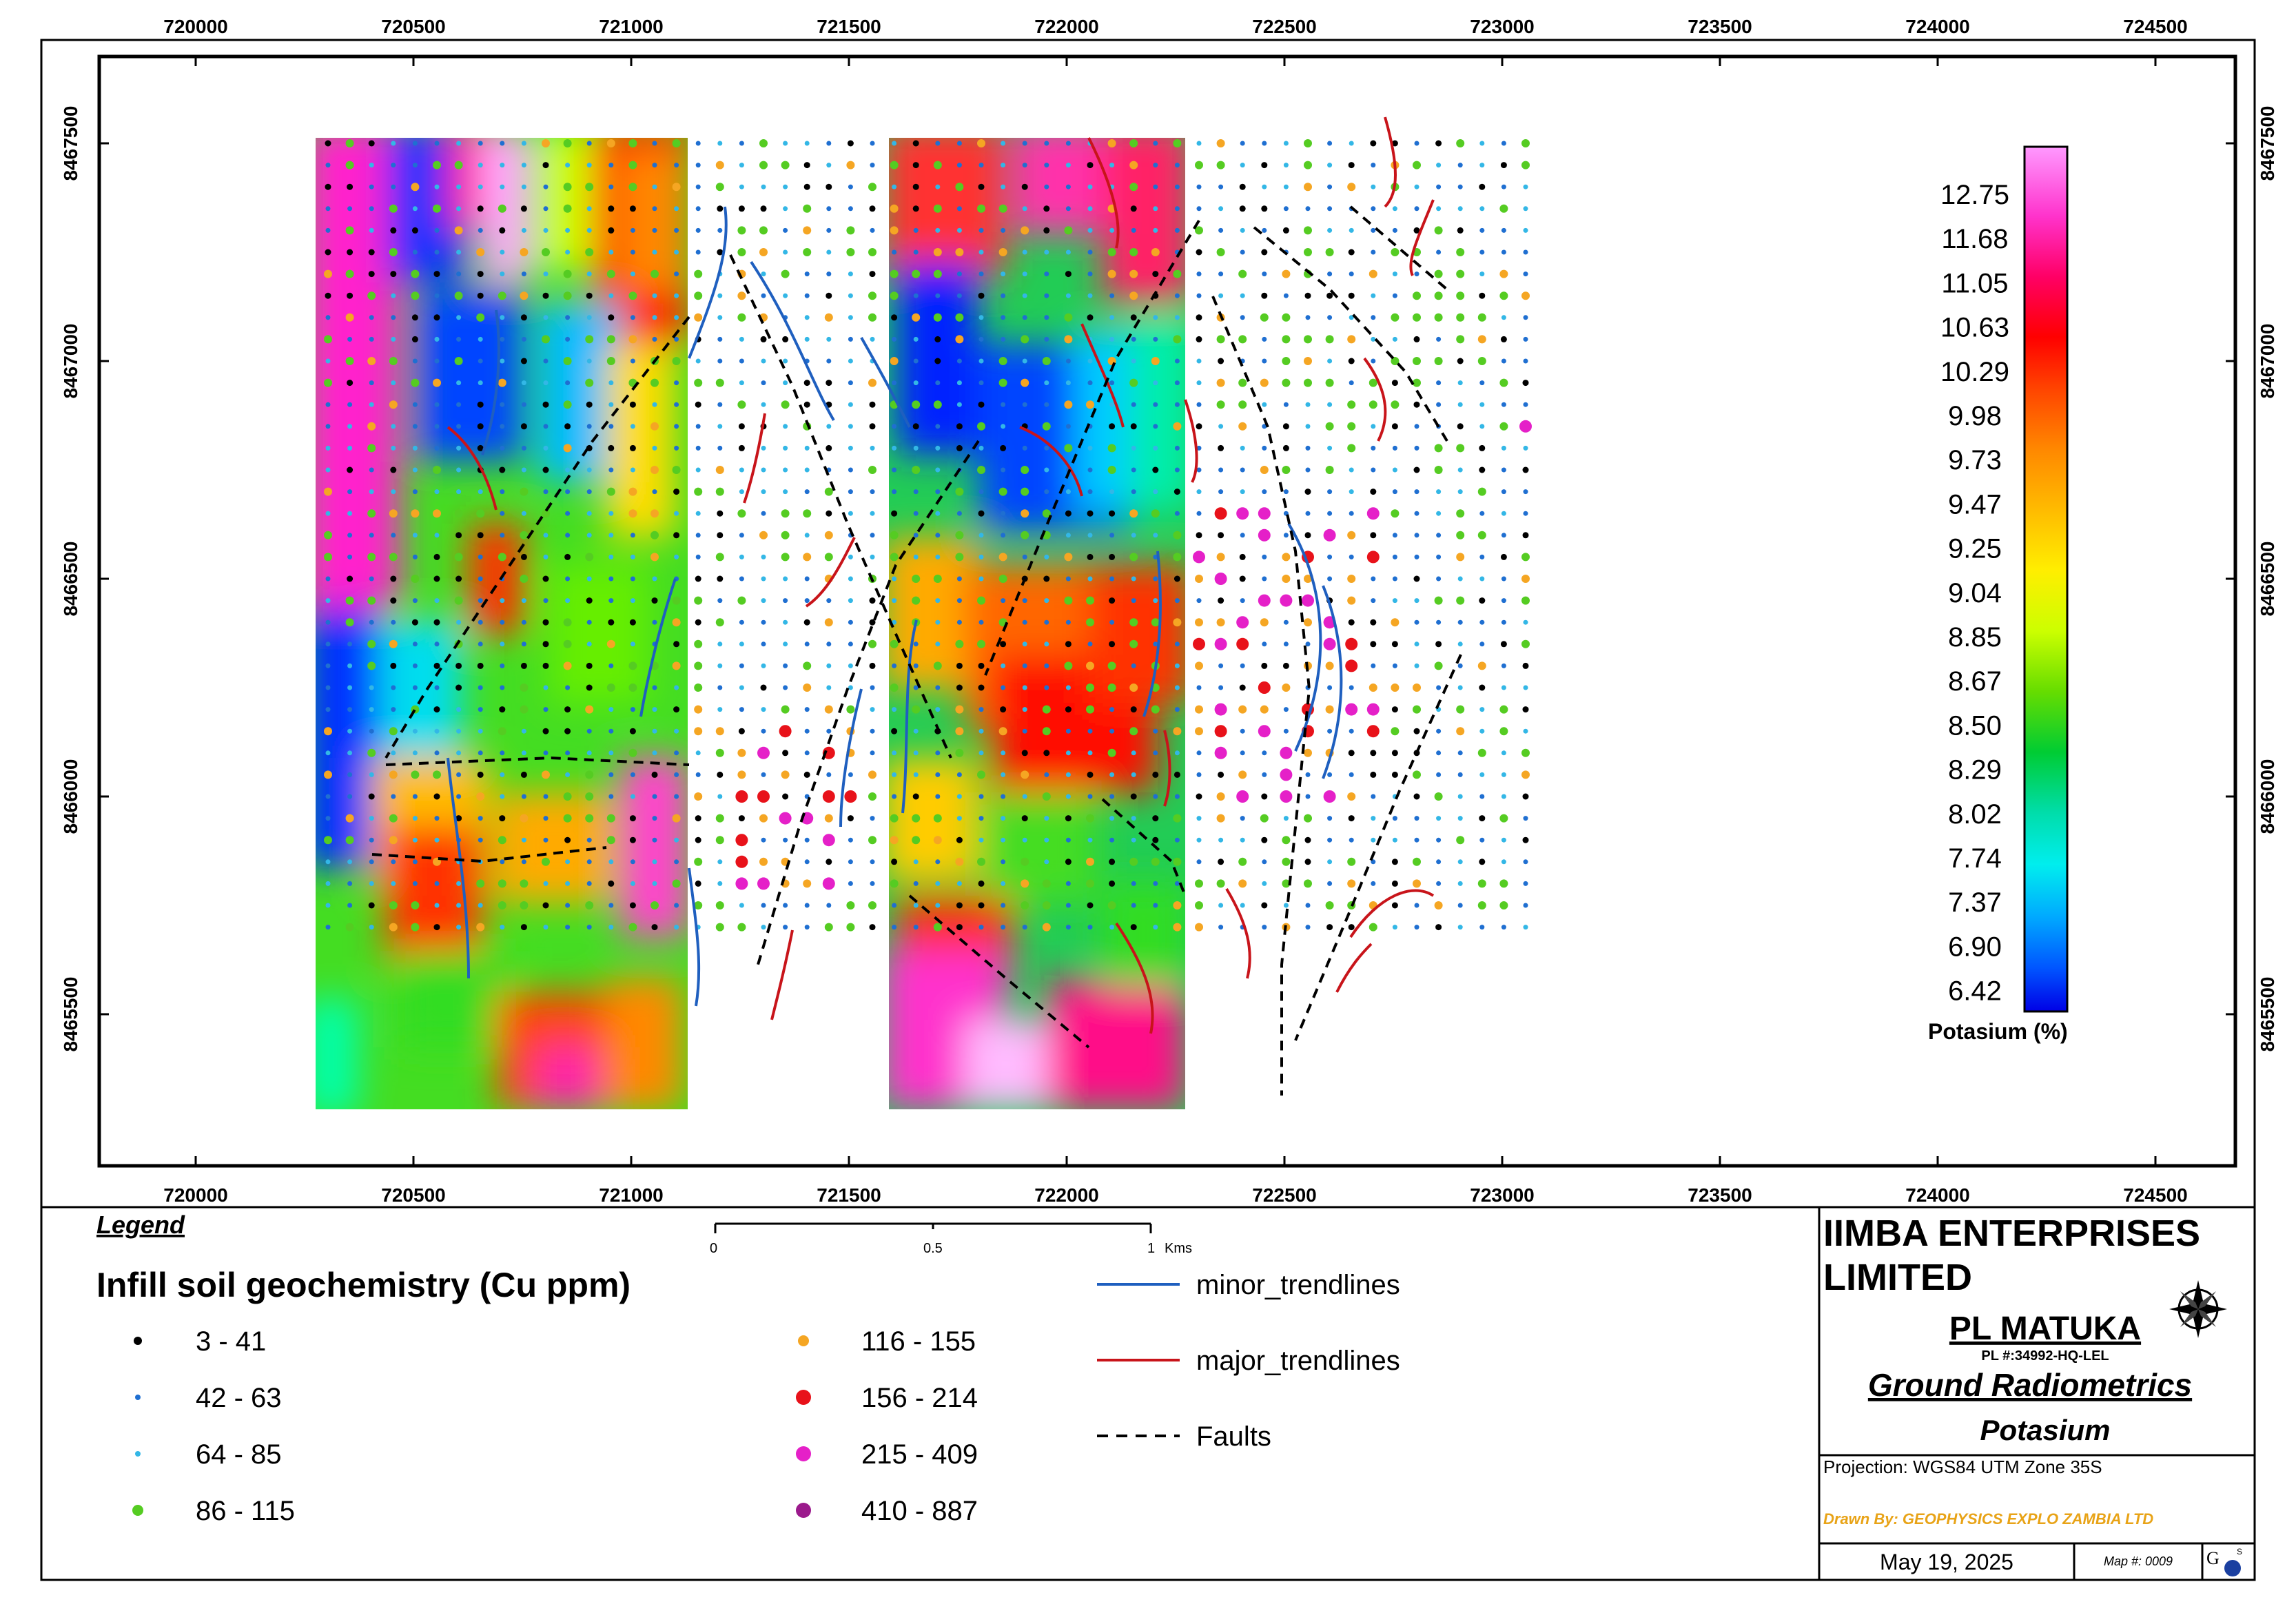 The width and height of the screenshot is (2296, 1624). Describe the element at coordinates (1937, 1195) in the screenshot. I see `x-tick-label-bottom: 724000` at that location.